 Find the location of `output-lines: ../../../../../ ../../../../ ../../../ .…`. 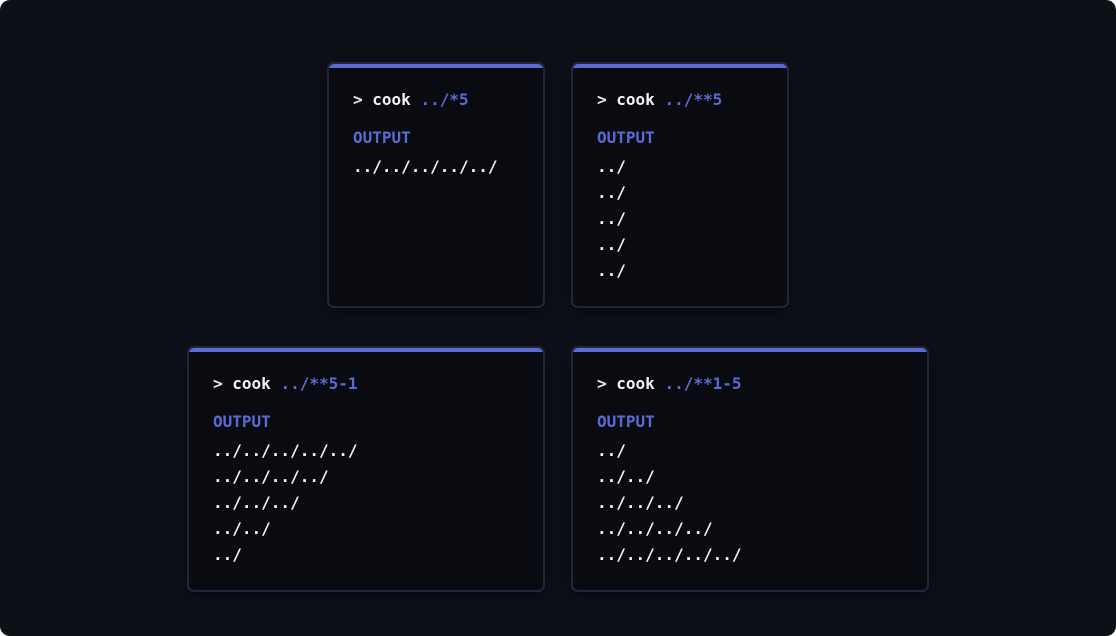

output-lines: ../../../../../ ../../../../ ../../../ .… is located at coordinates (370, 503).